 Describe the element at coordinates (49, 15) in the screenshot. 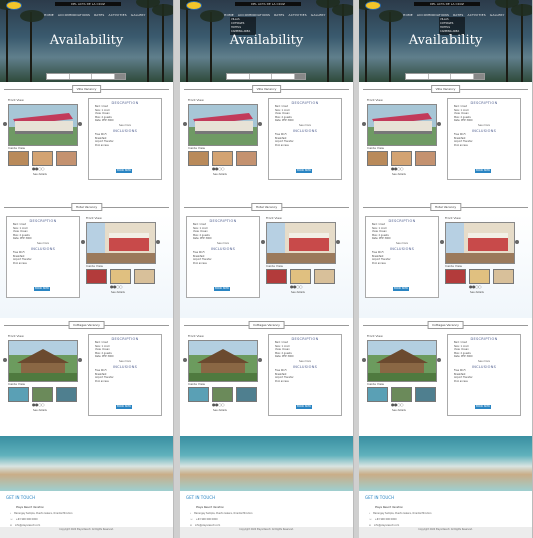

I see `nav-home: HOME` at that location.